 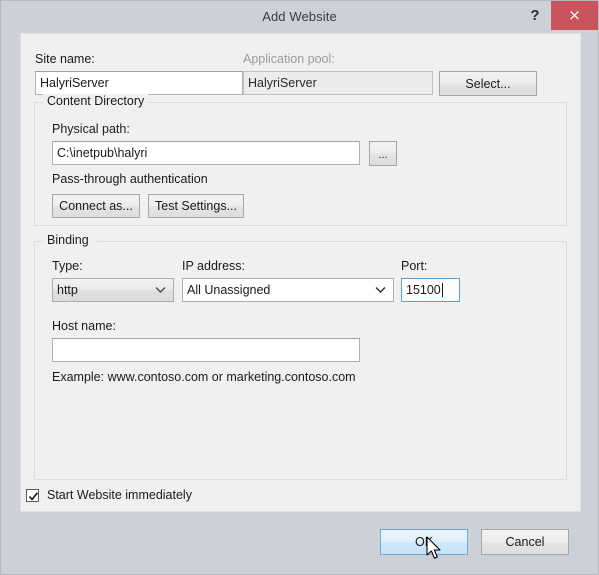 What do you see at coordinates (206, 153) in the screenshot?
I see `physical-path-input: C:\inetpub\halyri` at bounding box center [206, 153].